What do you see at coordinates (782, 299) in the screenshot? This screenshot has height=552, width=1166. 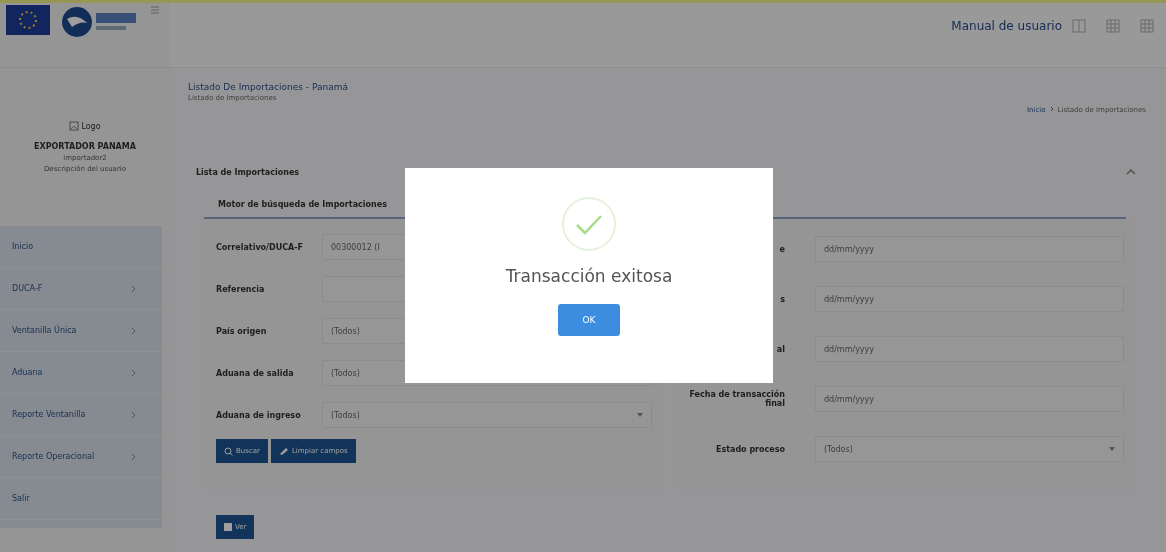 I see `field-label: s` at bounding box center [782, 299].